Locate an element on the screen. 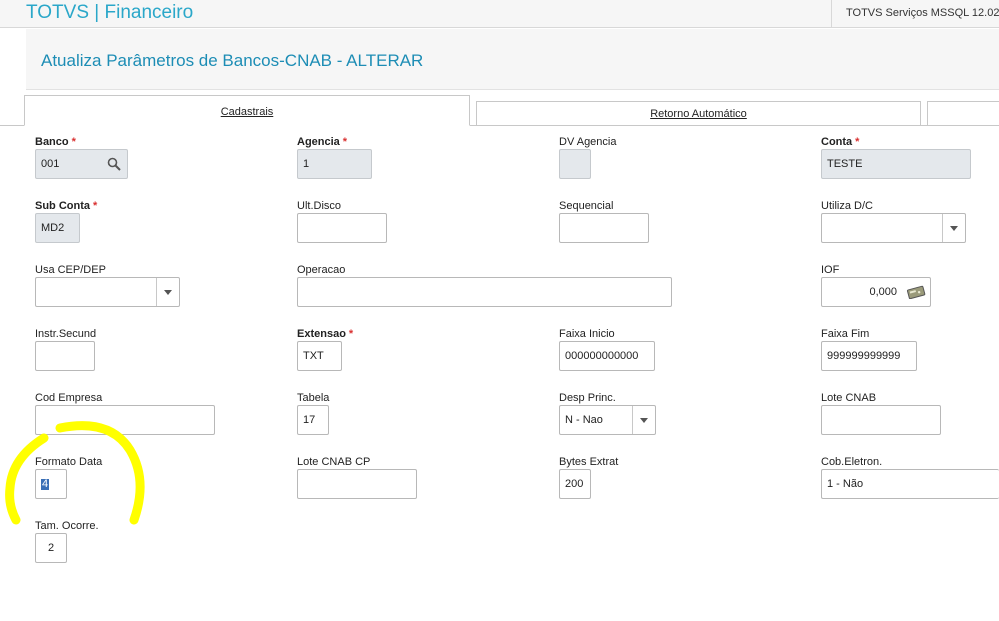  desp-princ-label: Desp Princ. is located at coordinates (587, 398).